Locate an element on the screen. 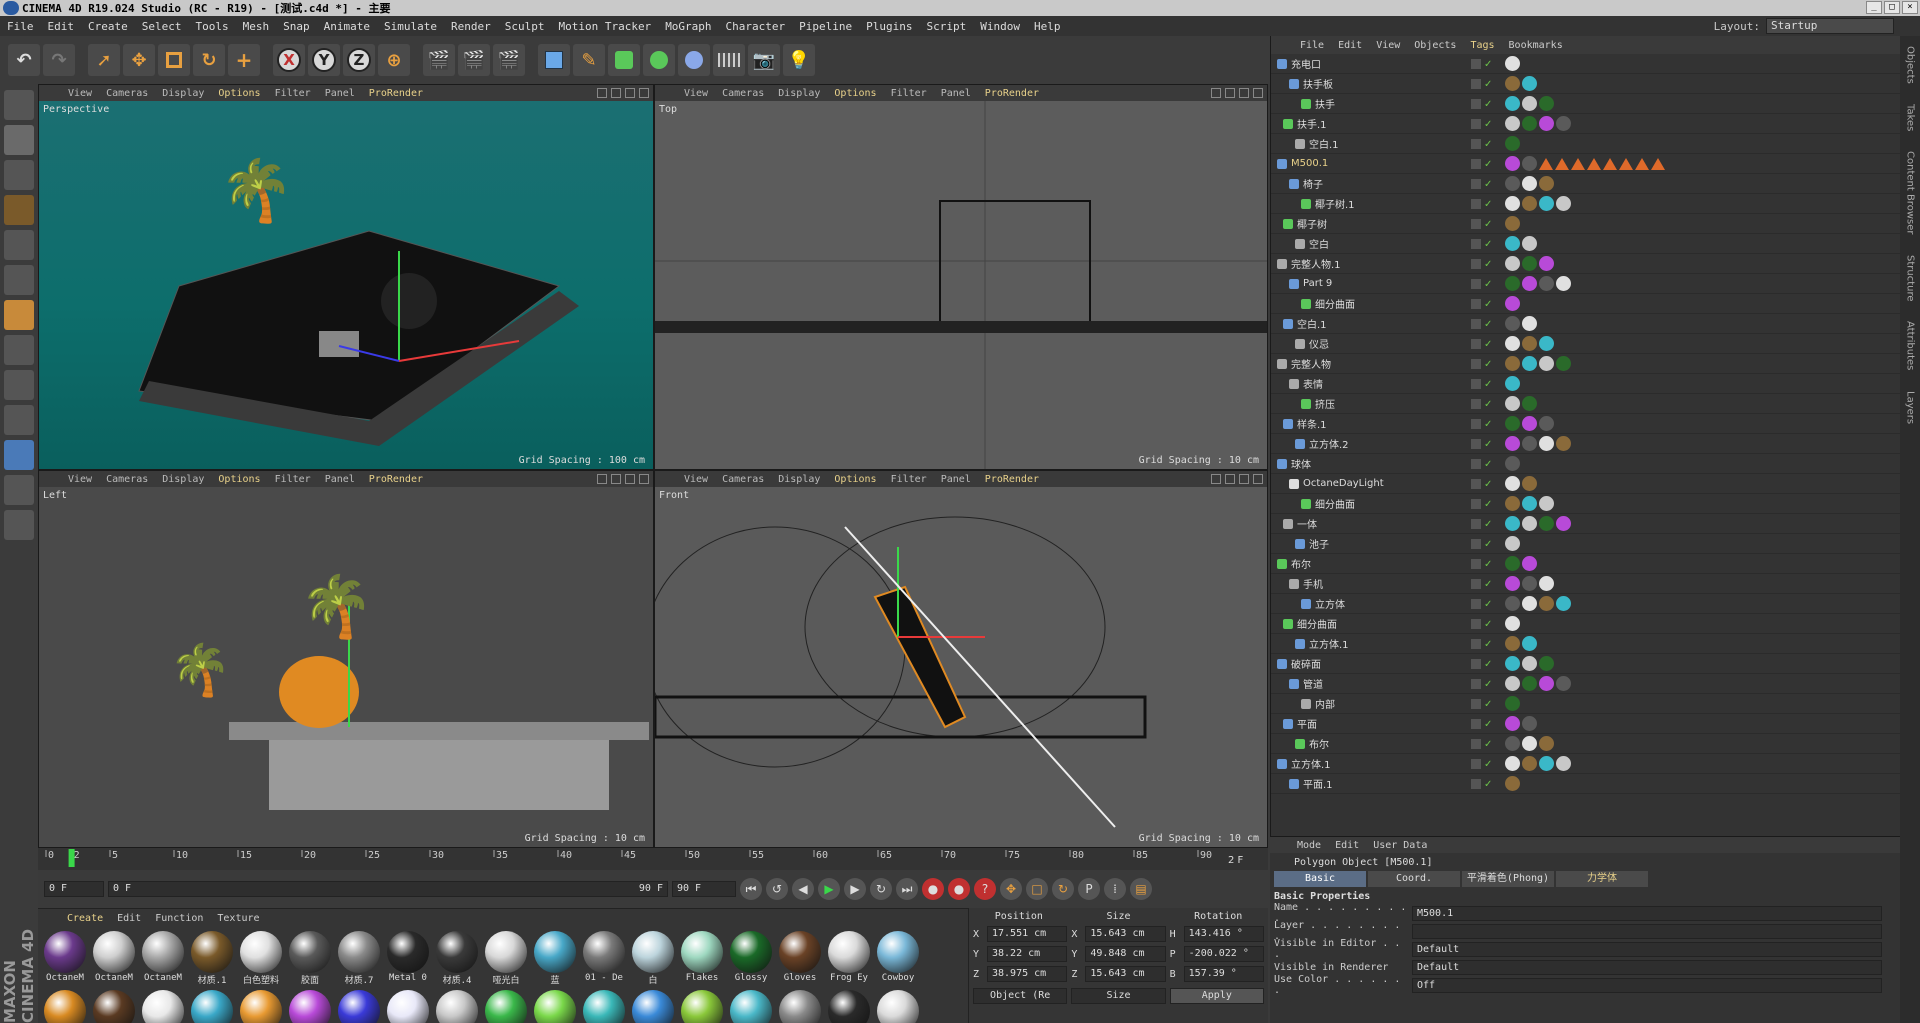  menu-tools: Tools is located at coordinates (212, 26).